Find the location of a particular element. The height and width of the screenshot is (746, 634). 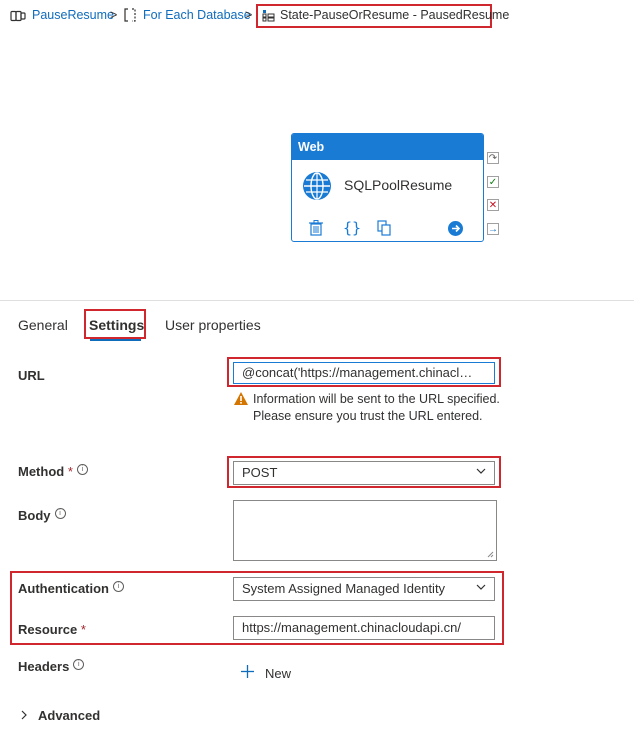

copy-icon is located at coordinates (384, 230).